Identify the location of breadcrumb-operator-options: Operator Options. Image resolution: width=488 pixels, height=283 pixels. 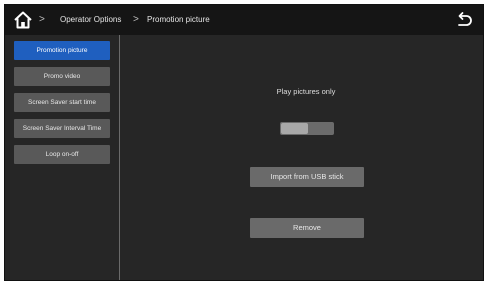
(90, 20).